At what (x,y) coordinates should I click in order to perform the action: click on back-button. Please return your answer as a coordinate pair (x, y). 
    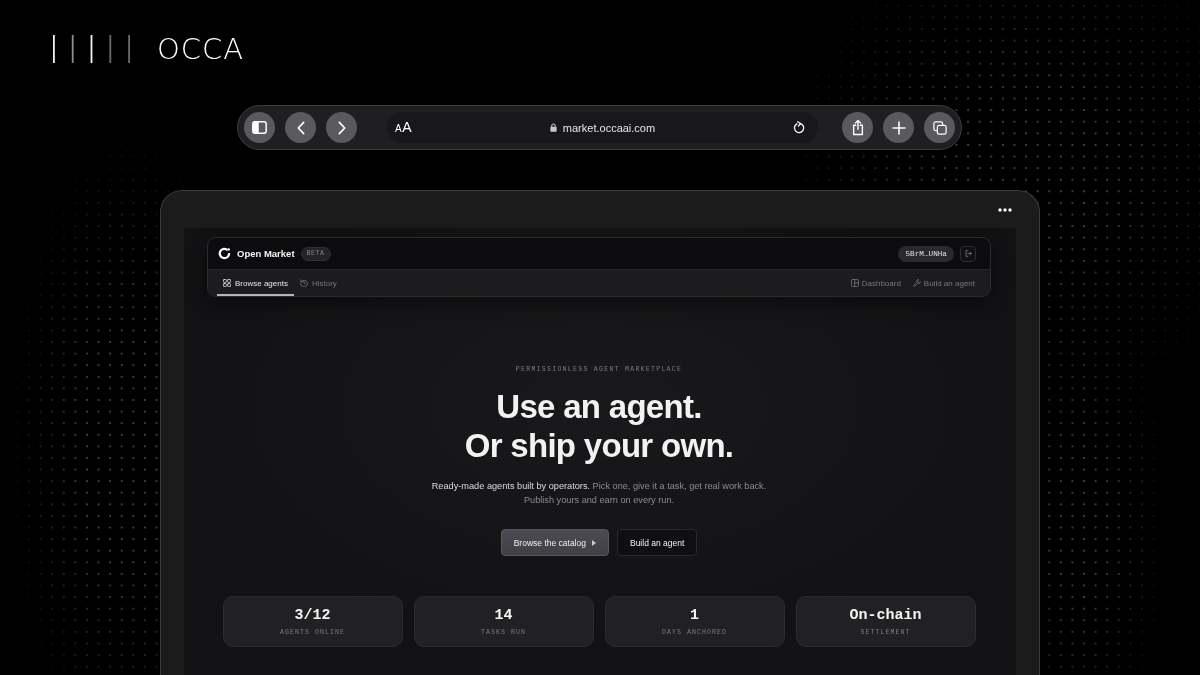
    Looking at the image, I should click on (300, 127).